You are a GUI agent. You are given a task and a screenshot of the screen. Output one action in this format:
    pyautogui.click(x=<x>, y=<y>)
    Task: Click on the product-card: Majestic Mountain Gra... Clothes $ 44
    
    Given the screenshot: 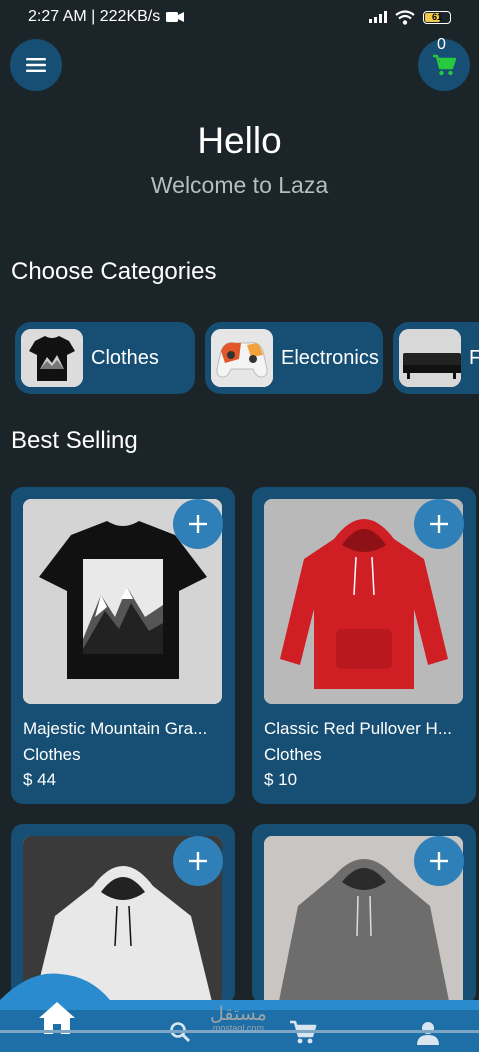 What is the action you would take?
    pyautogui.click(x=123, y=645)
    